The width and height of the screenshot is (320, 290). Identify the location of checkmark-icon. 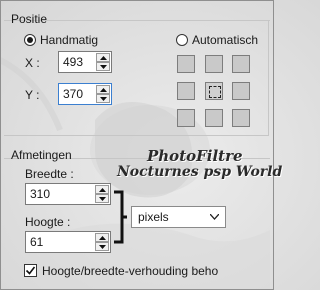
(30, 270).